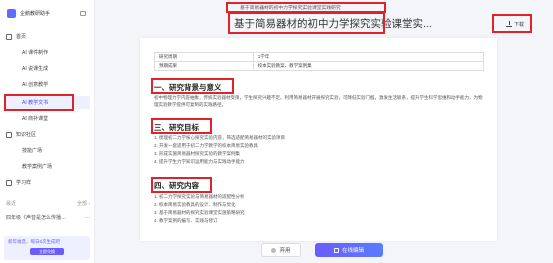 The width and height of the screenshot is (553, 263). I want to click on home-icon, so click(9, 36).